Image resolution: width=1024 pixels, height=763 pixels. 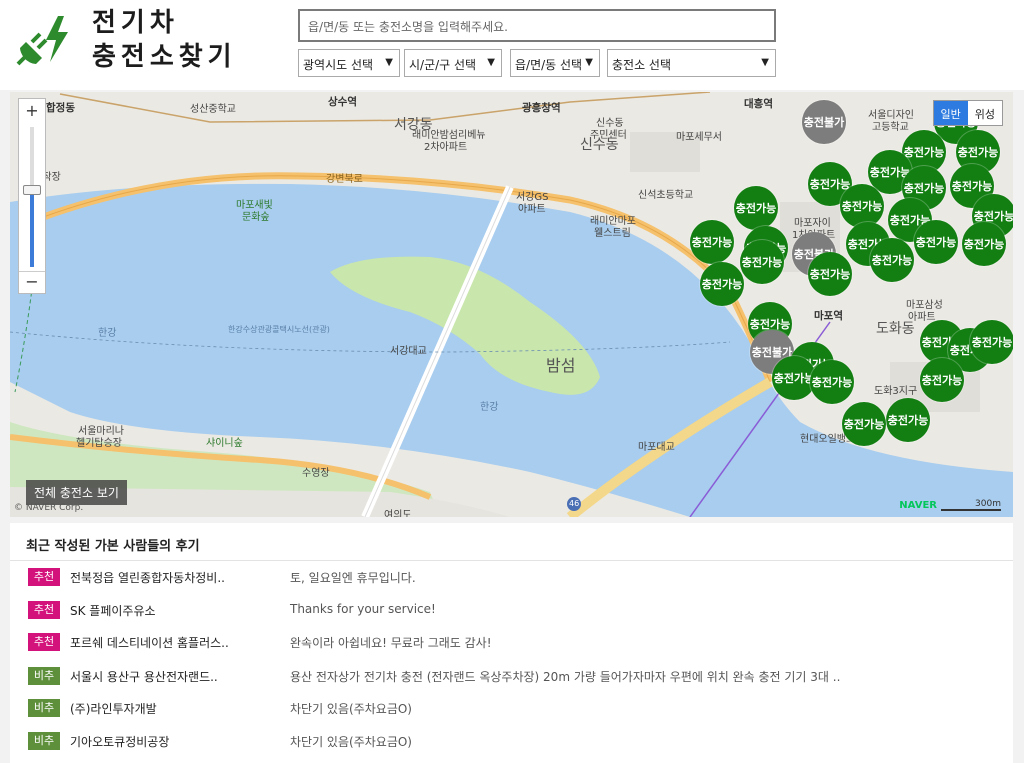 What do you see at coordinates (99, 443) in the screenshot?
I see `label-seoul-marina-2: 헬기탑승장` at bounding box center [99, 443].